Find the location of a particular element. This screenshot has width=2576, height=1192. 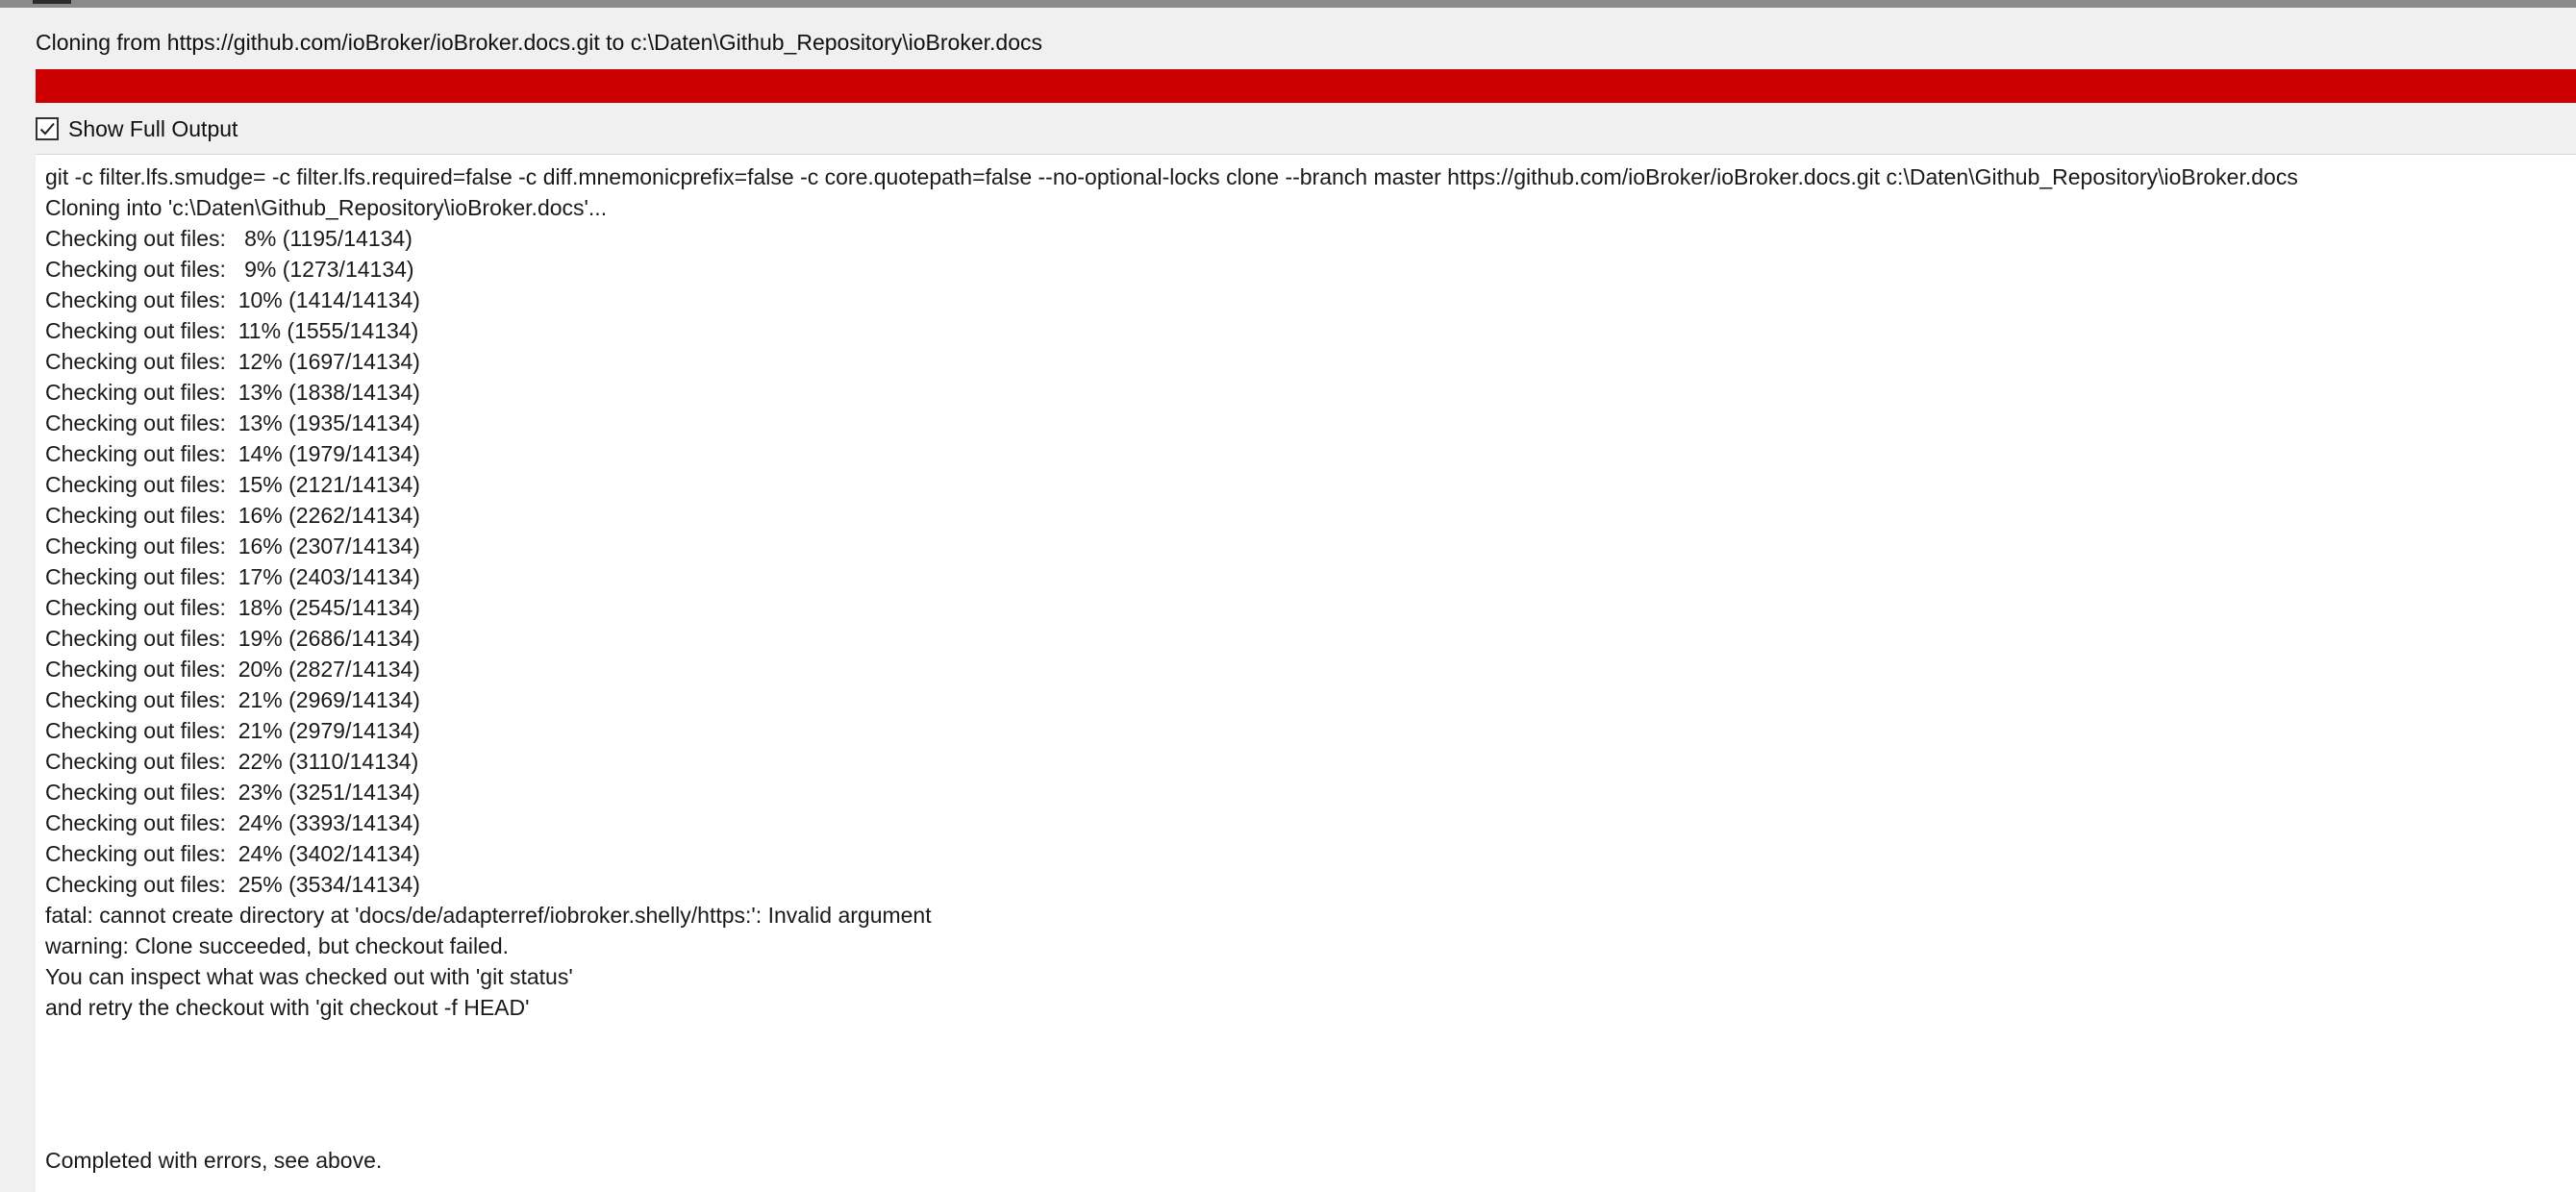

window-edge-tab is located at coordinates (52, 2).